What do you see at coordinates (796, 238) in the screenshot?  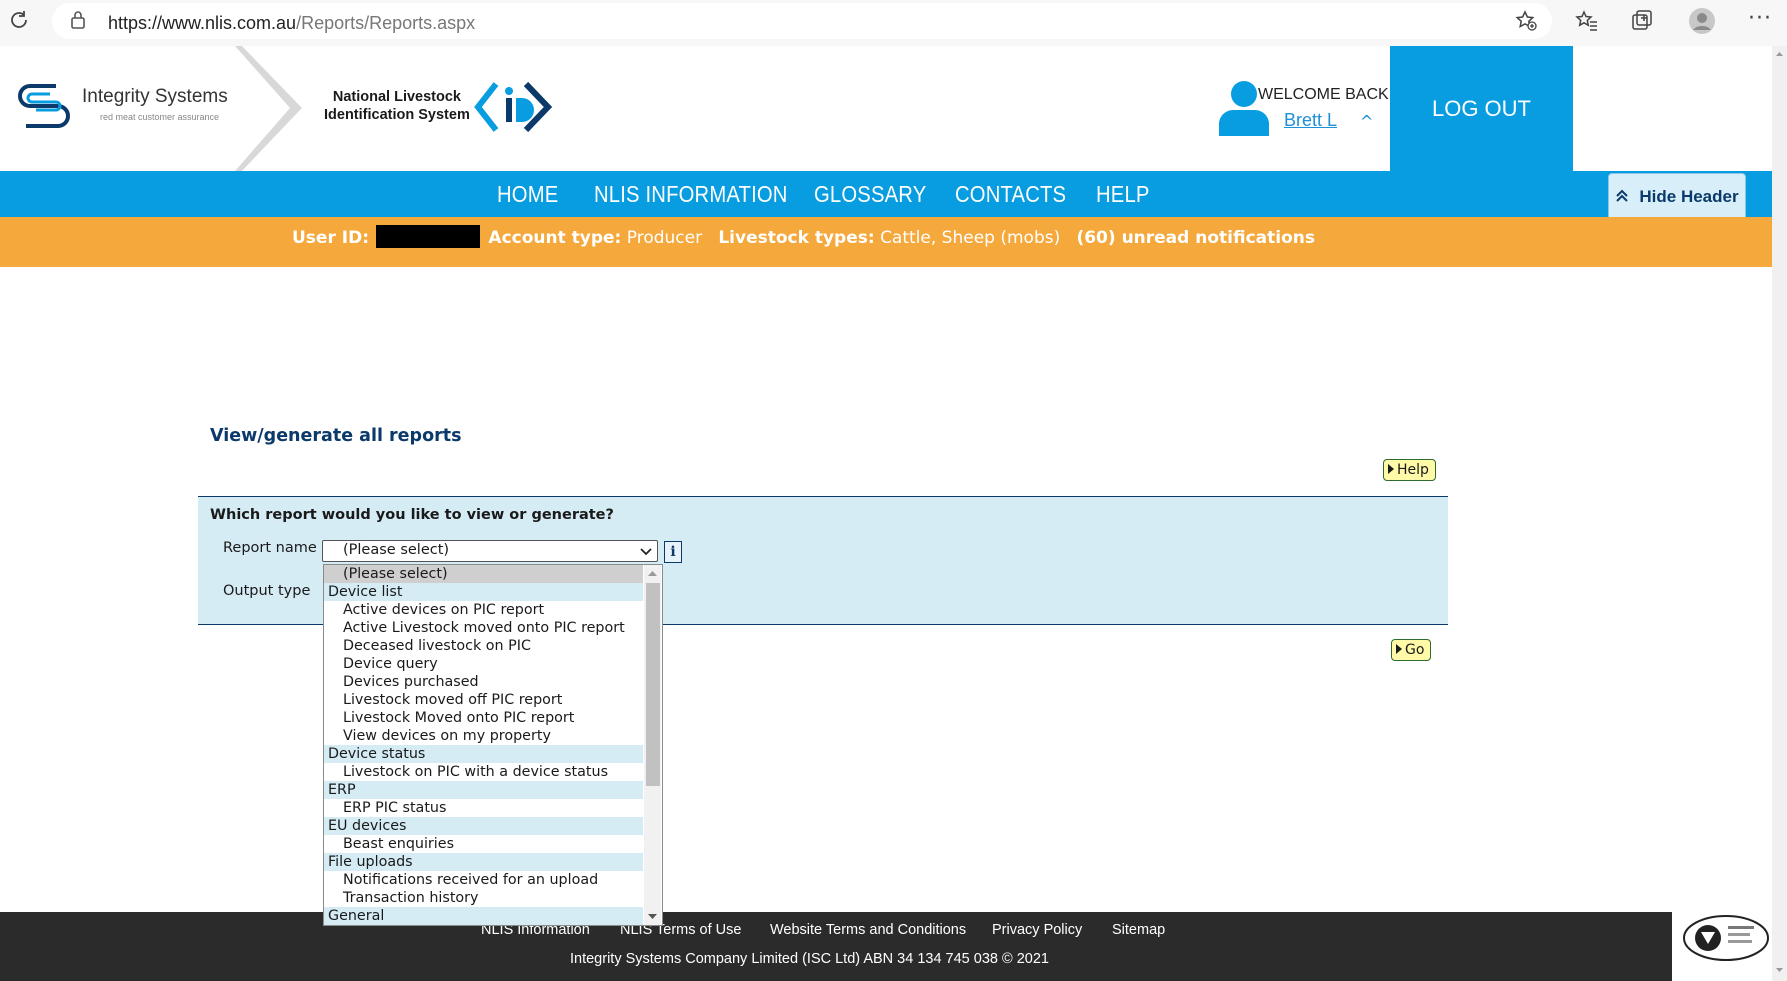 I see `livestock-types-label: Livestock types:` at bounding box center [796, 238].